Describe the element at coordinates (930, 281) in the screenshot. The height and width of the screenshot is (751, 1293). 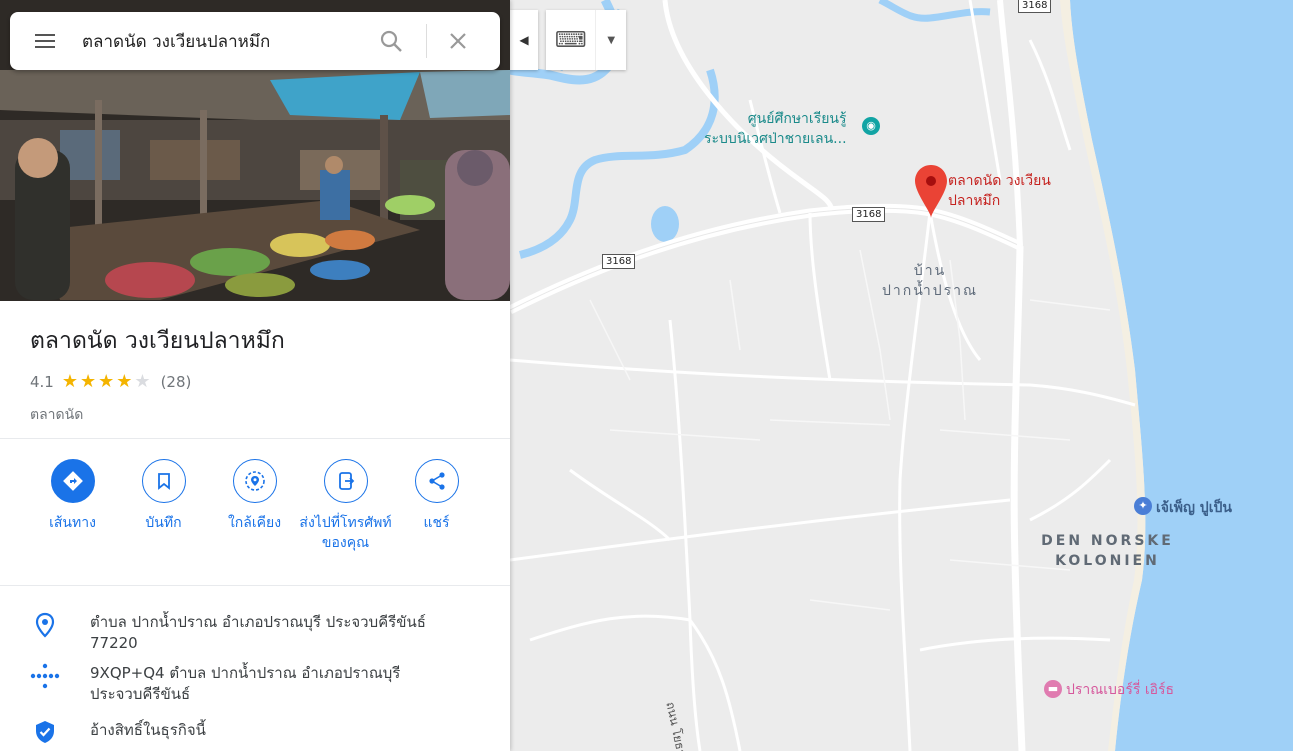
I see `area-label-village: บ้าน ปากน้ำปราณ` at that location.